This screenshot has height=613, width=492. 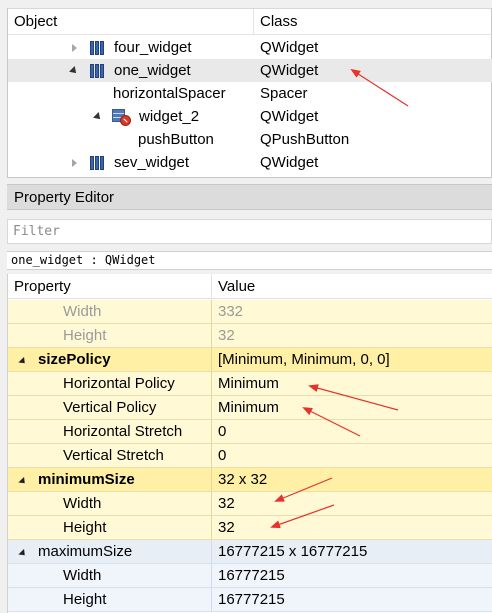 I want to click on property-row-height: Height 32, so click(x=250, y=336).